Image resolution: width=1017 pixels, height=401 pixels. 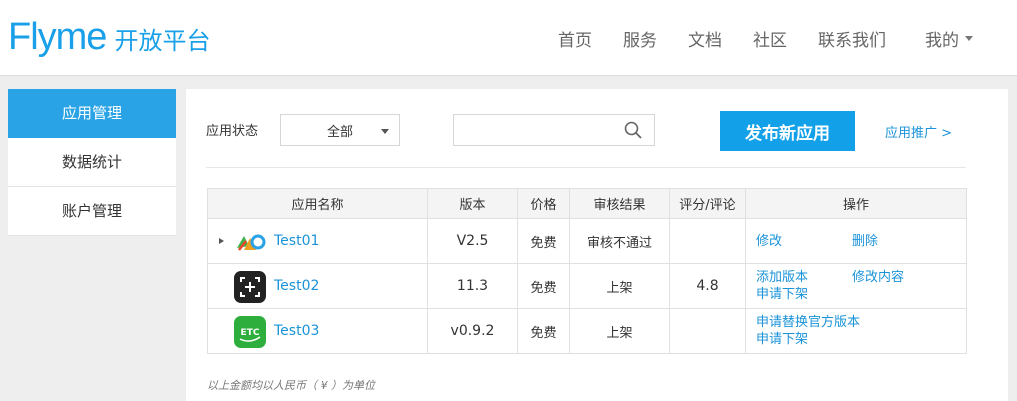 I want to click on main-nav: 首页 服务 文档 社区 联系我们 我的, so click(x=787, y=38).